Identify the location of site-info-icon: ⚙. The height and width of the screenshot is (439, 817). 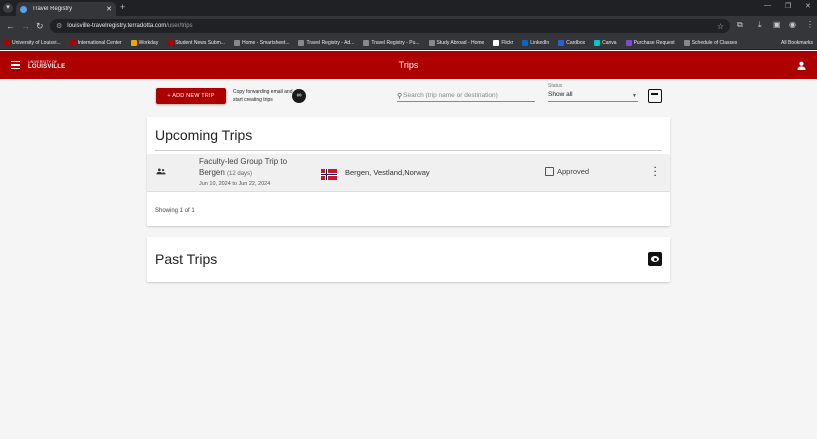
(59, 26).